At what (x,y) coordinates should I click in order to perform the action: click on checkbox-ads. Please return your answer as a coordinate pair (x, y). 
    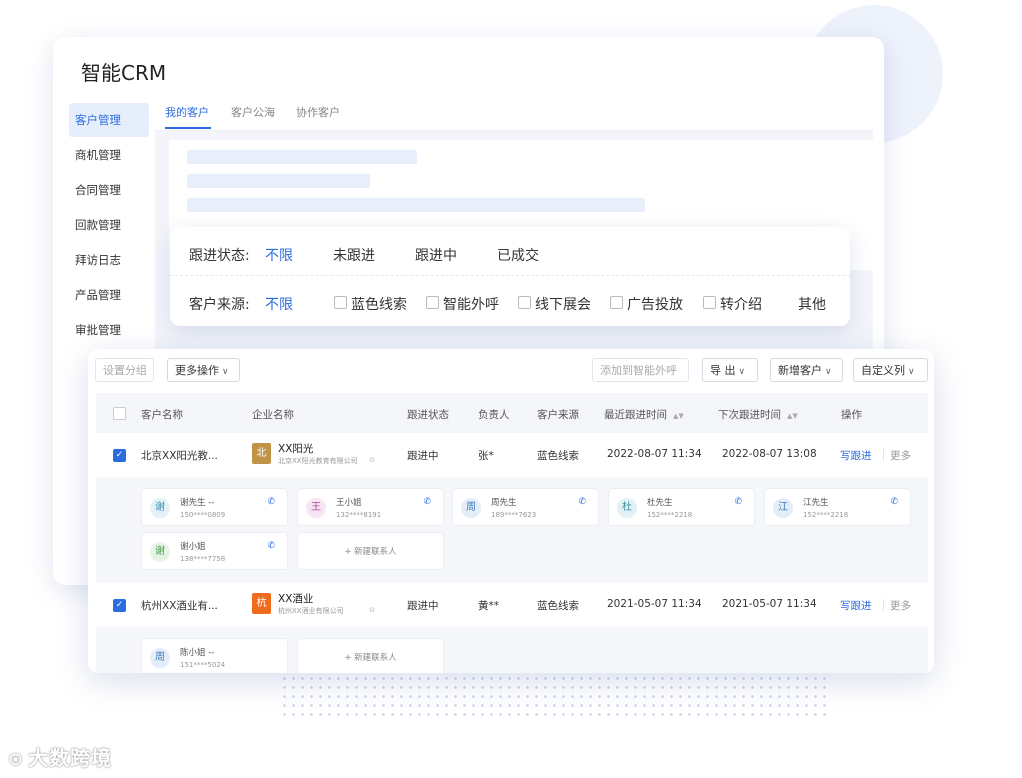
    Looking at the image, I should click on (616, 302).